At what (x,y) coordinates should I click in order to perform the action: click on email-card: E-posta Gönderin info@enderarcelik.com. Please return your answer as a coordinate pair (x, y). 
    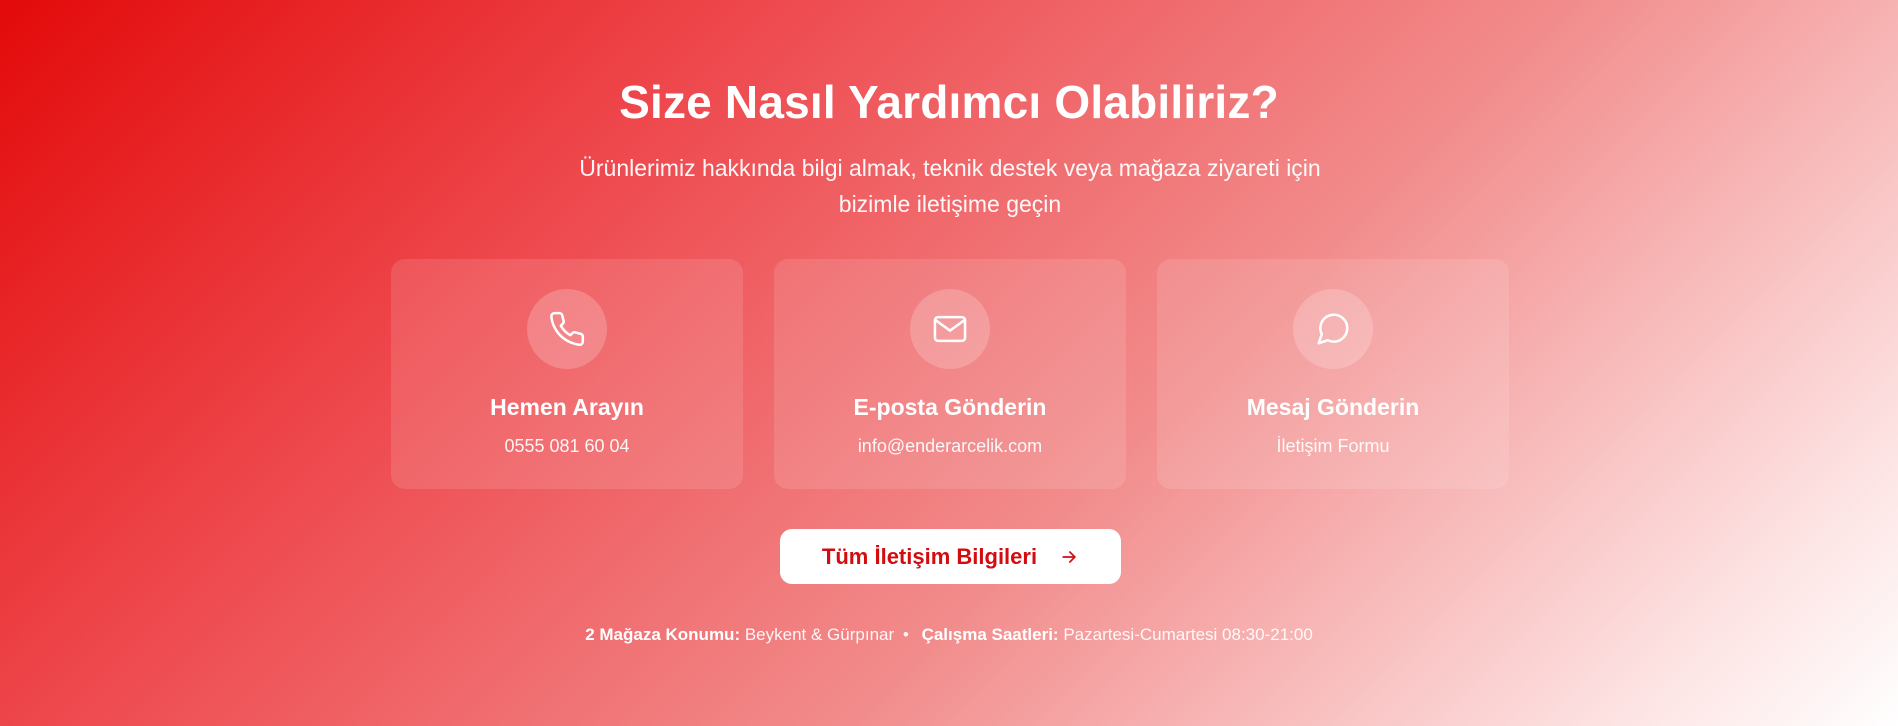
    Looking at the image, I should click on (950, 374).